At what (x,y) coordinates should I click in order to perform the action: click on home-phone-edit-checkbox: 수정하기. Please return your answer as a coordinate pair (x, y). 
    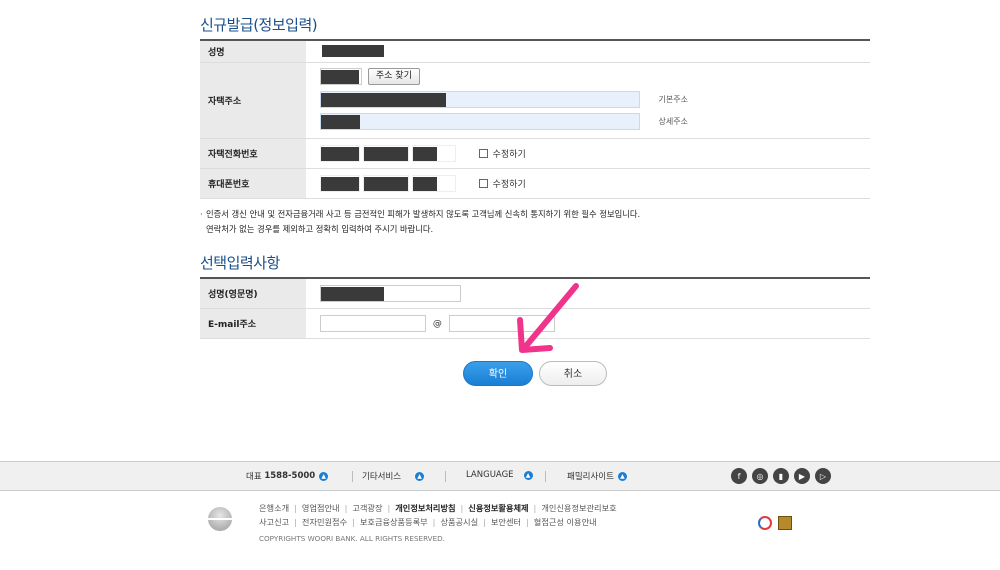
    Looking at the image, I should click on (502, 153).